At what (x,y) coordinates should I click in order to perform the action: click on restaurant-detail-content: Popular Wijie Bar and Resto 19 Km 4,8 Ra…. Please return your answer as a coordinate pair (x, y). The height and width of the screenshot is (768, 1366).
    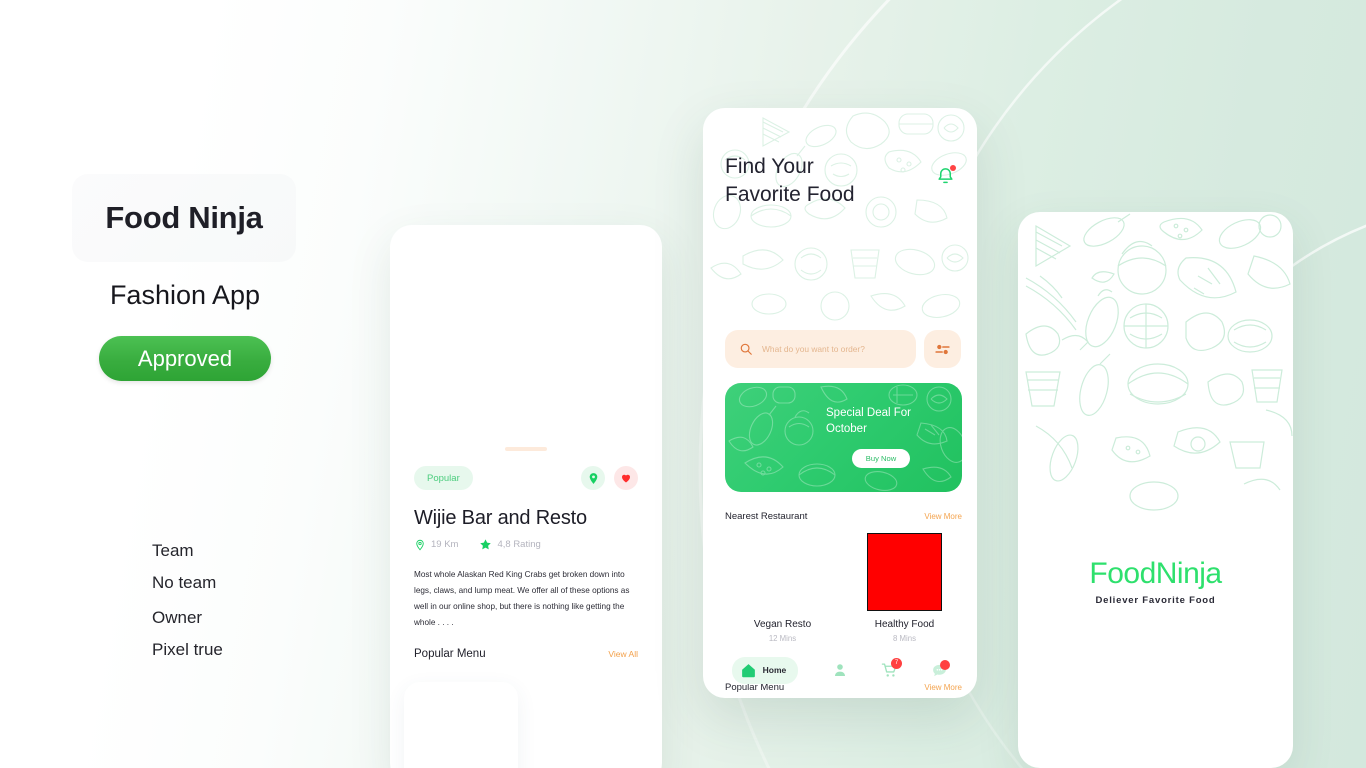
    Looking at the image, I should click on (526, 562).